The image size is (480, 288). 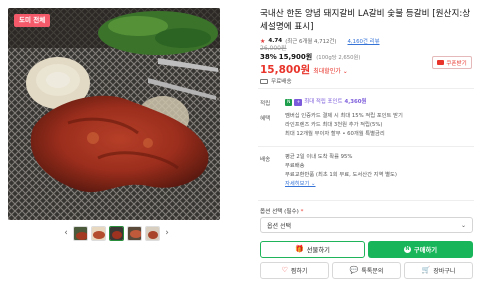 What do you see at coordinates (341, 184) in the screenshot?
I see `detail-link: 자세히보기 ⌄` at bounding box center [341, 184].